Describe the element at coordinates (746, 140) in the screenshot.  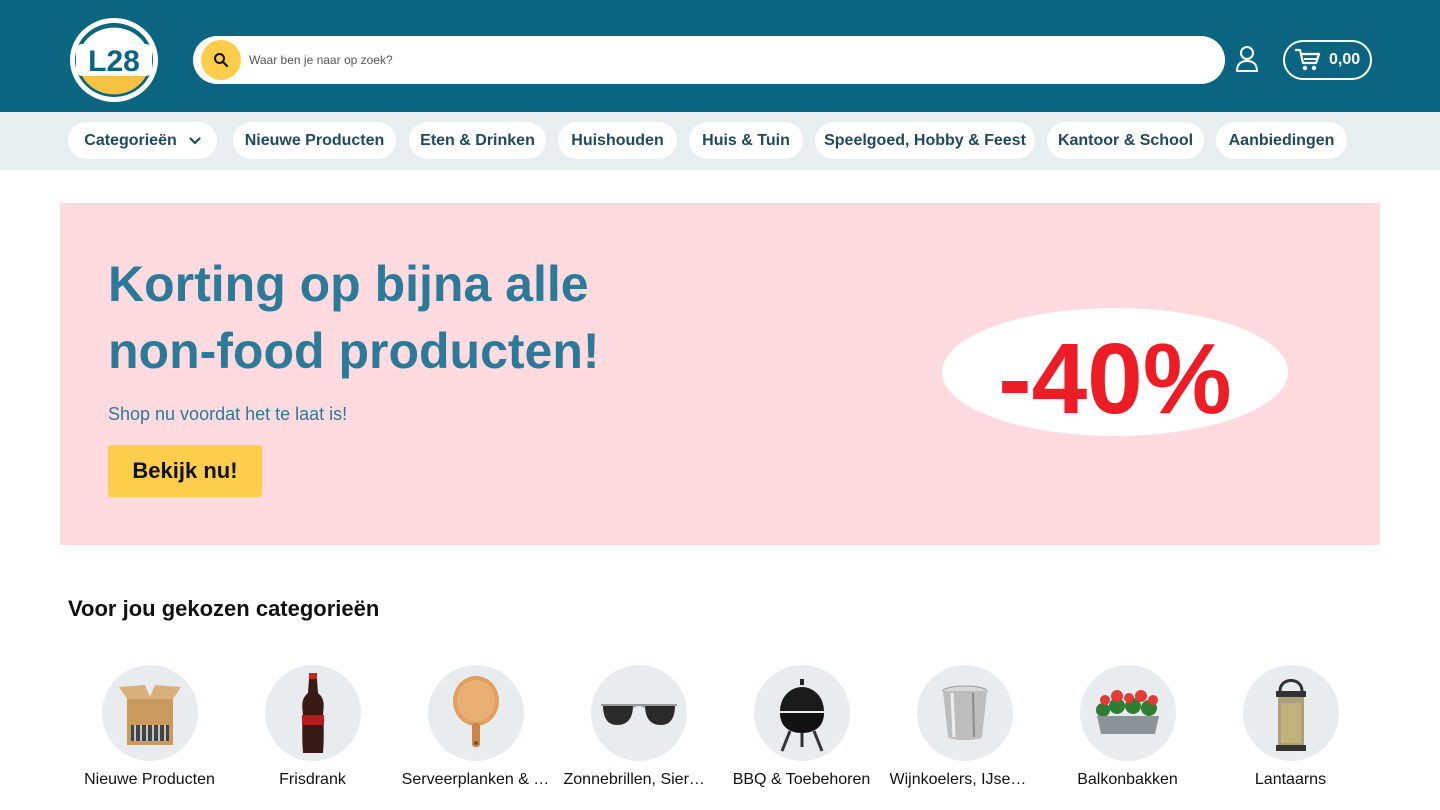
I see `nav-item-huis-tuin: Huis & Tuin` at that location.